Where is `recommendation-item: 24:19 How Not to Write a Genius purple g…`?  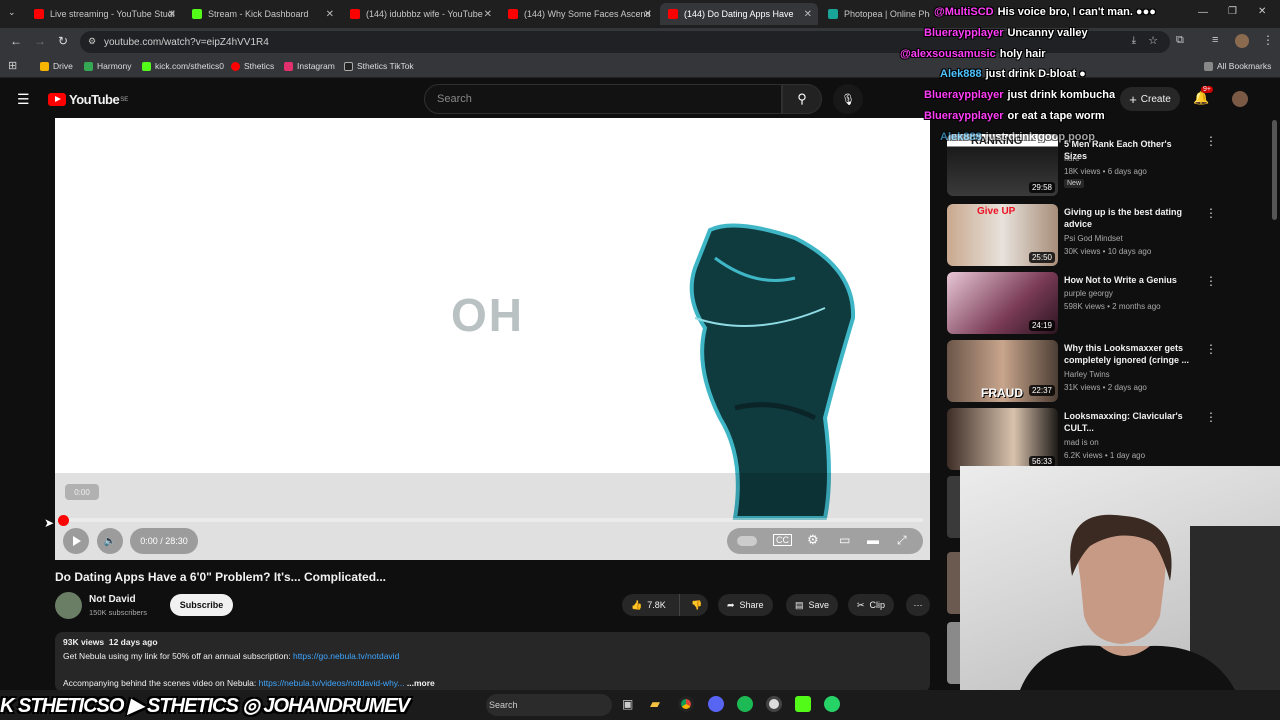
recommendation-item: 24:19 How Not to Write a Genius purple g… is located at coordinates (1102, 304).